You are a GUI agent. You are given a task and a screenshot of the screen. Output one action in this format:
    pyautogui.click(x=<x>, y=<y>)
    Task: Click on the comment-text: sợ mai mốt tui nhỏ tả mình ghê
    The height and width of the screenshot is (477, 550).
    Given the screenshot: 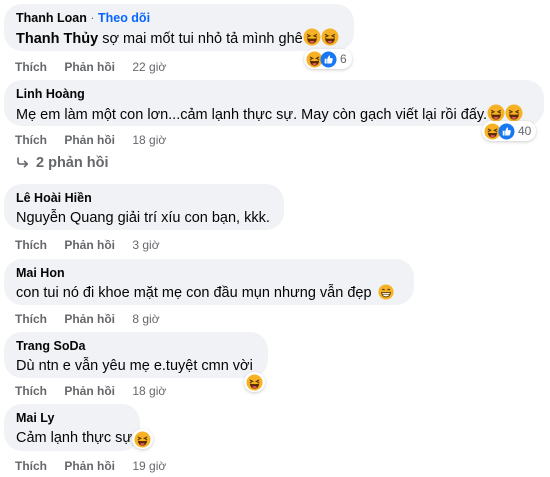 What is the action you would take?
    pyautogui.click(x=200, y=39)
    